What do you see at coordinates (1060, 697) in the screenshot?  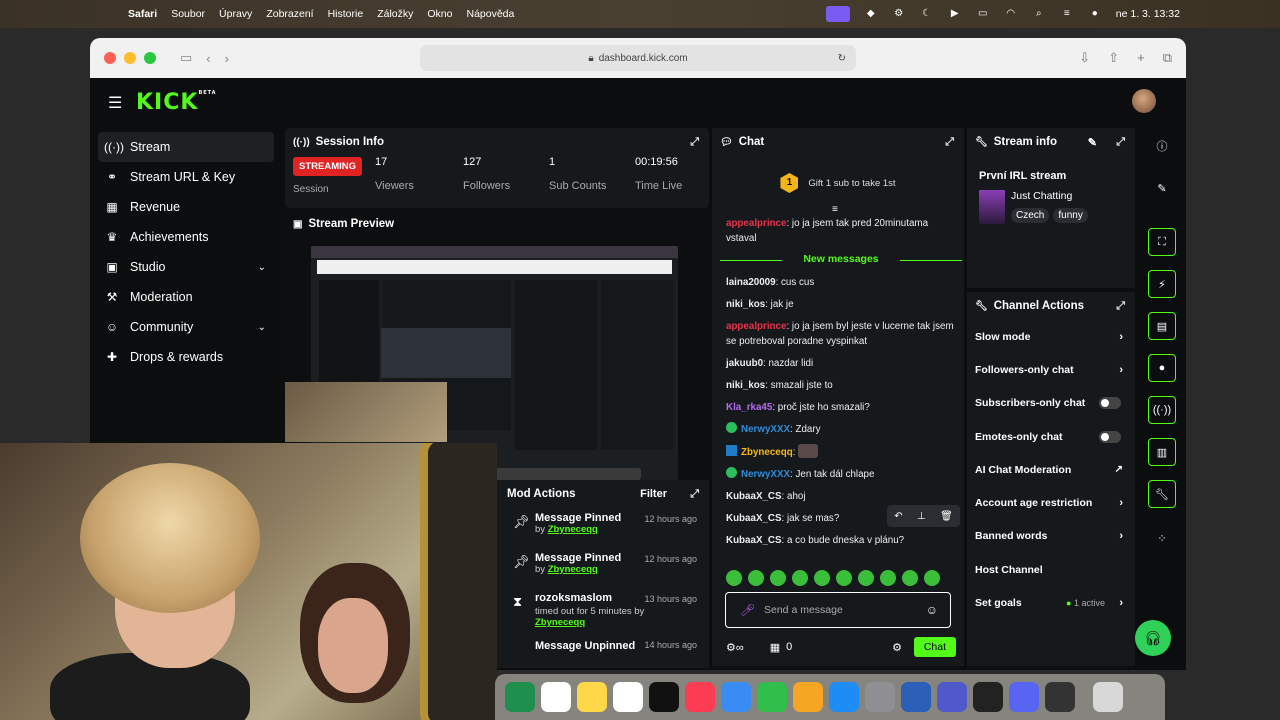 I see `activity-monitor-icon` at bounding box center [1060, 697].